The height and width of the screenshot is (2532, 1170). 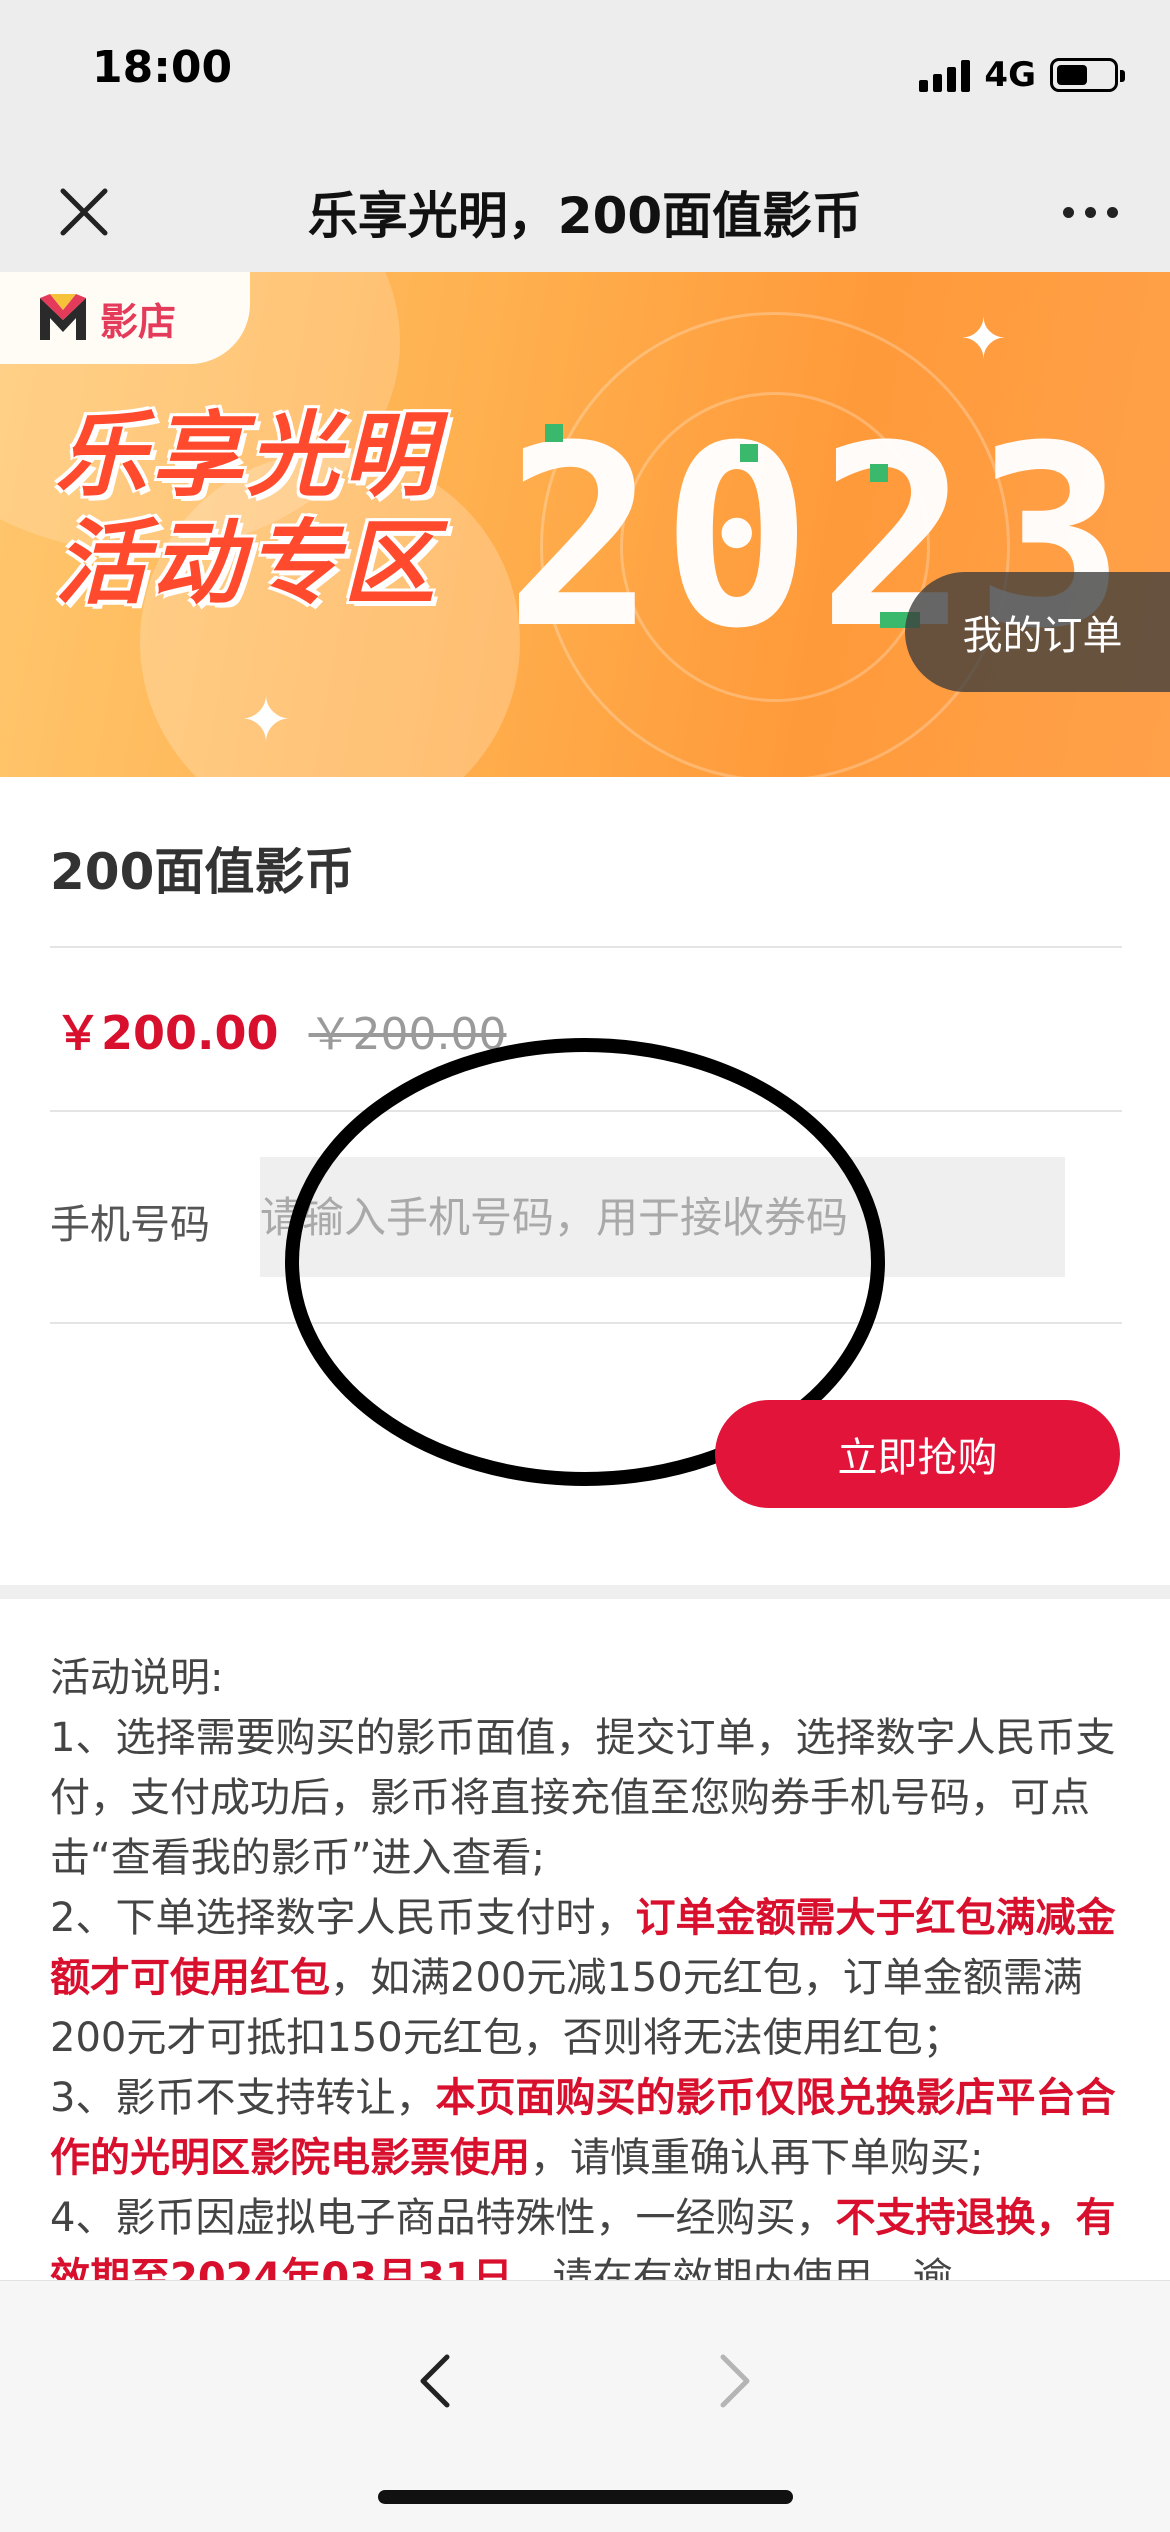 I want to click on brand-name: 影店, so click(x=138, y=321).